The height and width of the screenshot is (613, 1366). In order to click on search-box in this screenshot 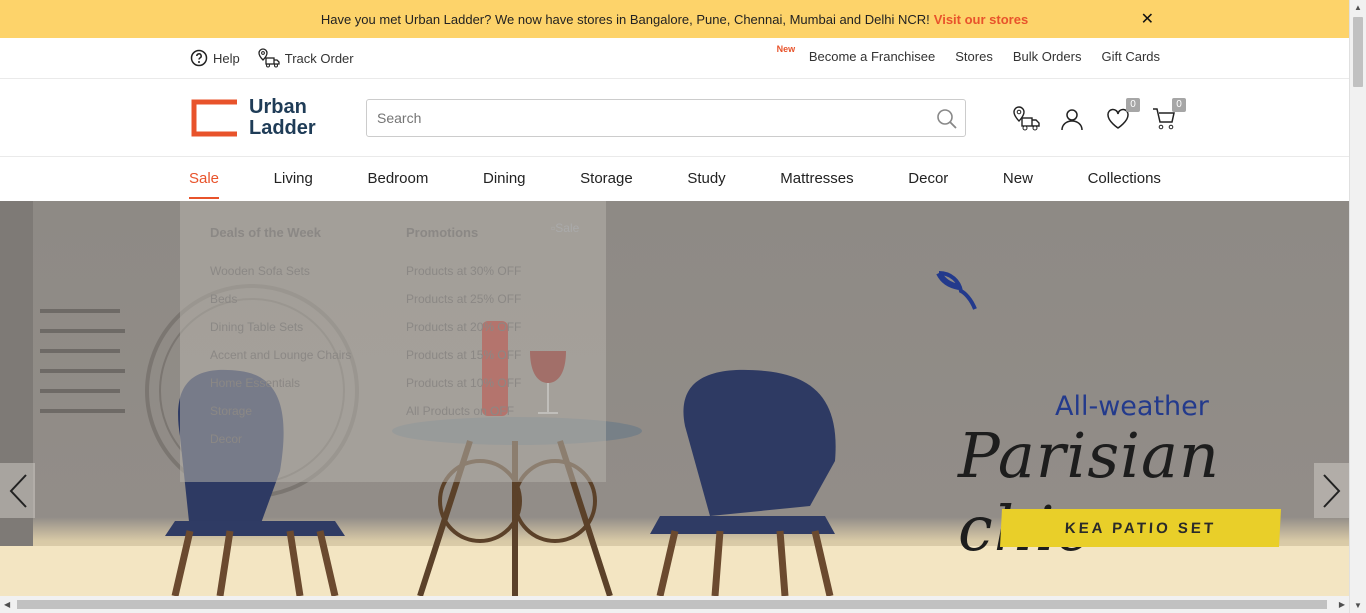, I will do `click(666, 118)`.